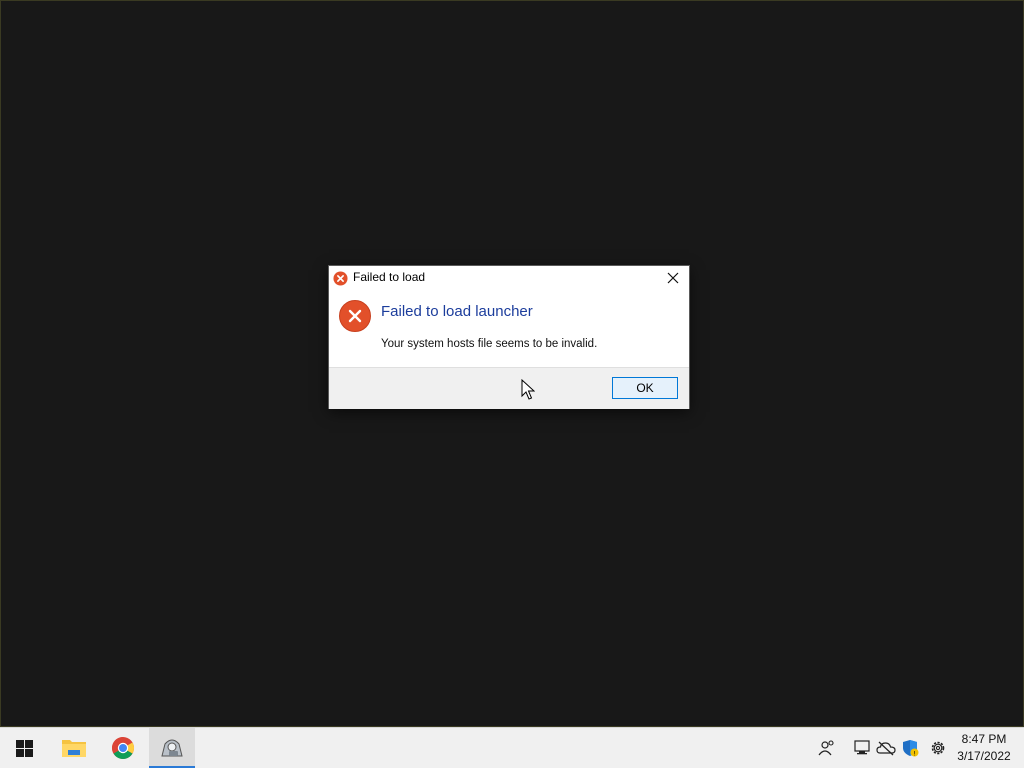 This screenshot has width=1024, height=768. Describe the element at coordinates (457, 311) in the screenshot. I see `main-instruction: Failed to load launcher` at that location.